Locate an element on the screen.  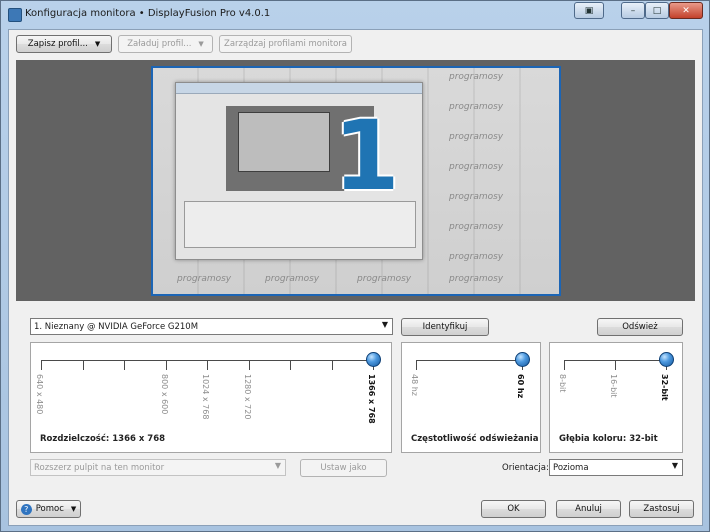
refresh-button: Odśwież is located at coordinates (640, 327).